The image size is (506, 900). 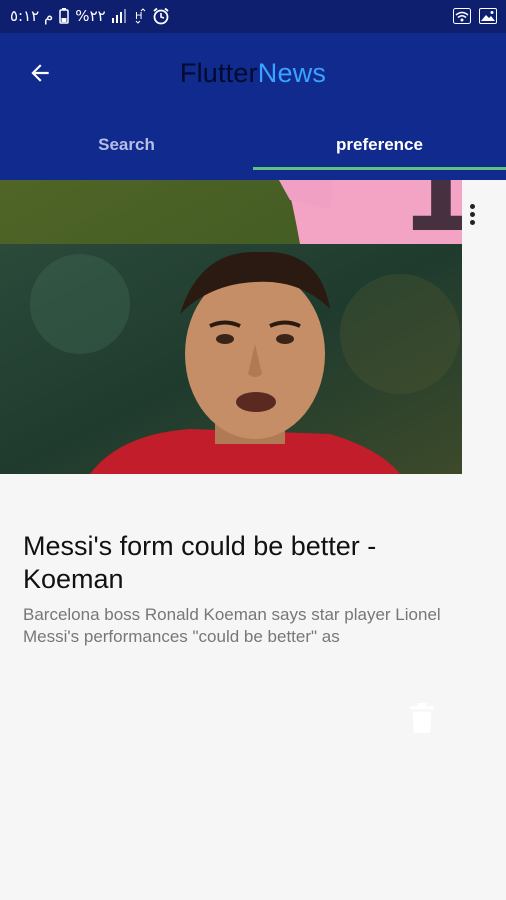 I want to click on app-title-part2: News, so click(x=292, y=73).